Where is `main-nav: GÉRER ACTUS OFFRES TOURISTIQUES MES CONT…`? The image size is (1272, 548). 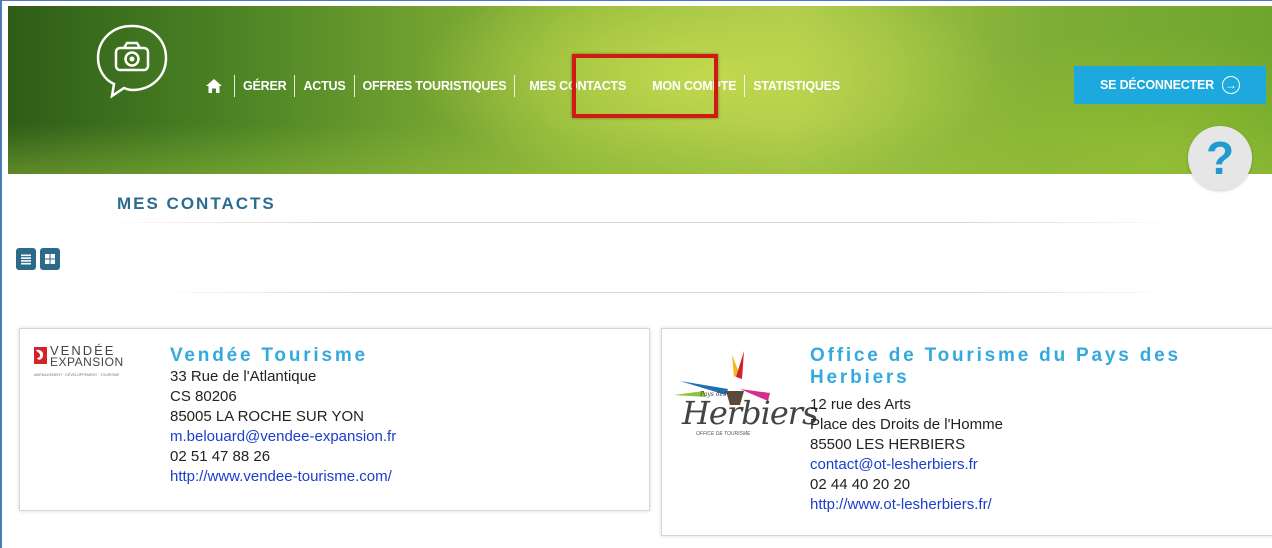
main-nav: GÉRER ACTUS OFFRES TOURISTIQUES MES CONT… is located at coordinates (524, 86).